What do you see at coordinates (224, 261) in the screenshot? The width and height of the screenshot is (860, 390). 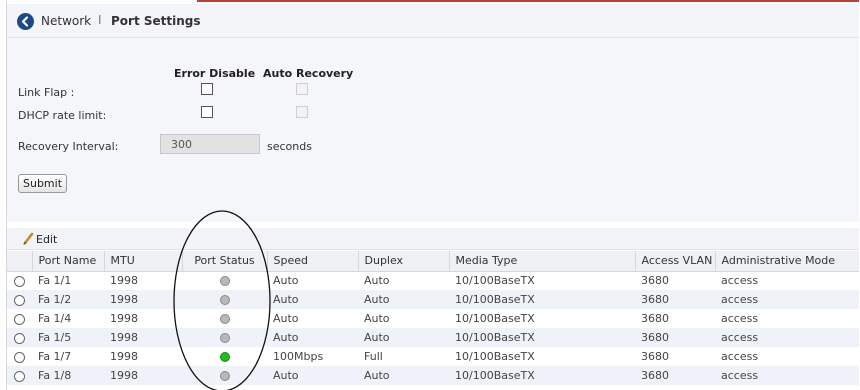 I see `column-header-port-status: Port Status` at bounding box center [224, 261].